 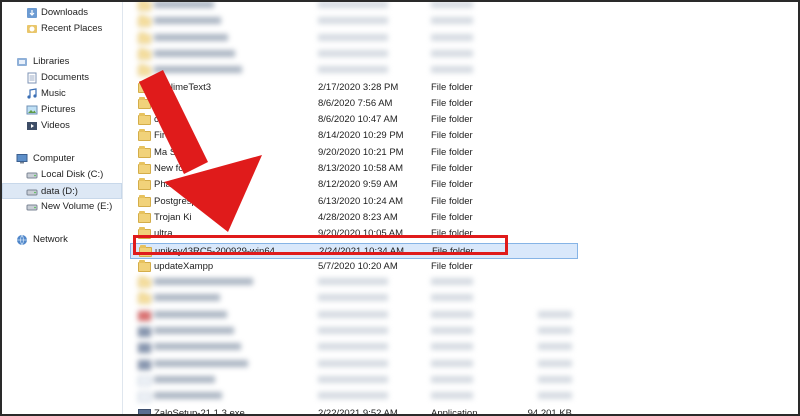 I want to click on file-row: New fold 8/13/2020 10:58 AM File folder, so click(x=460, y=169).